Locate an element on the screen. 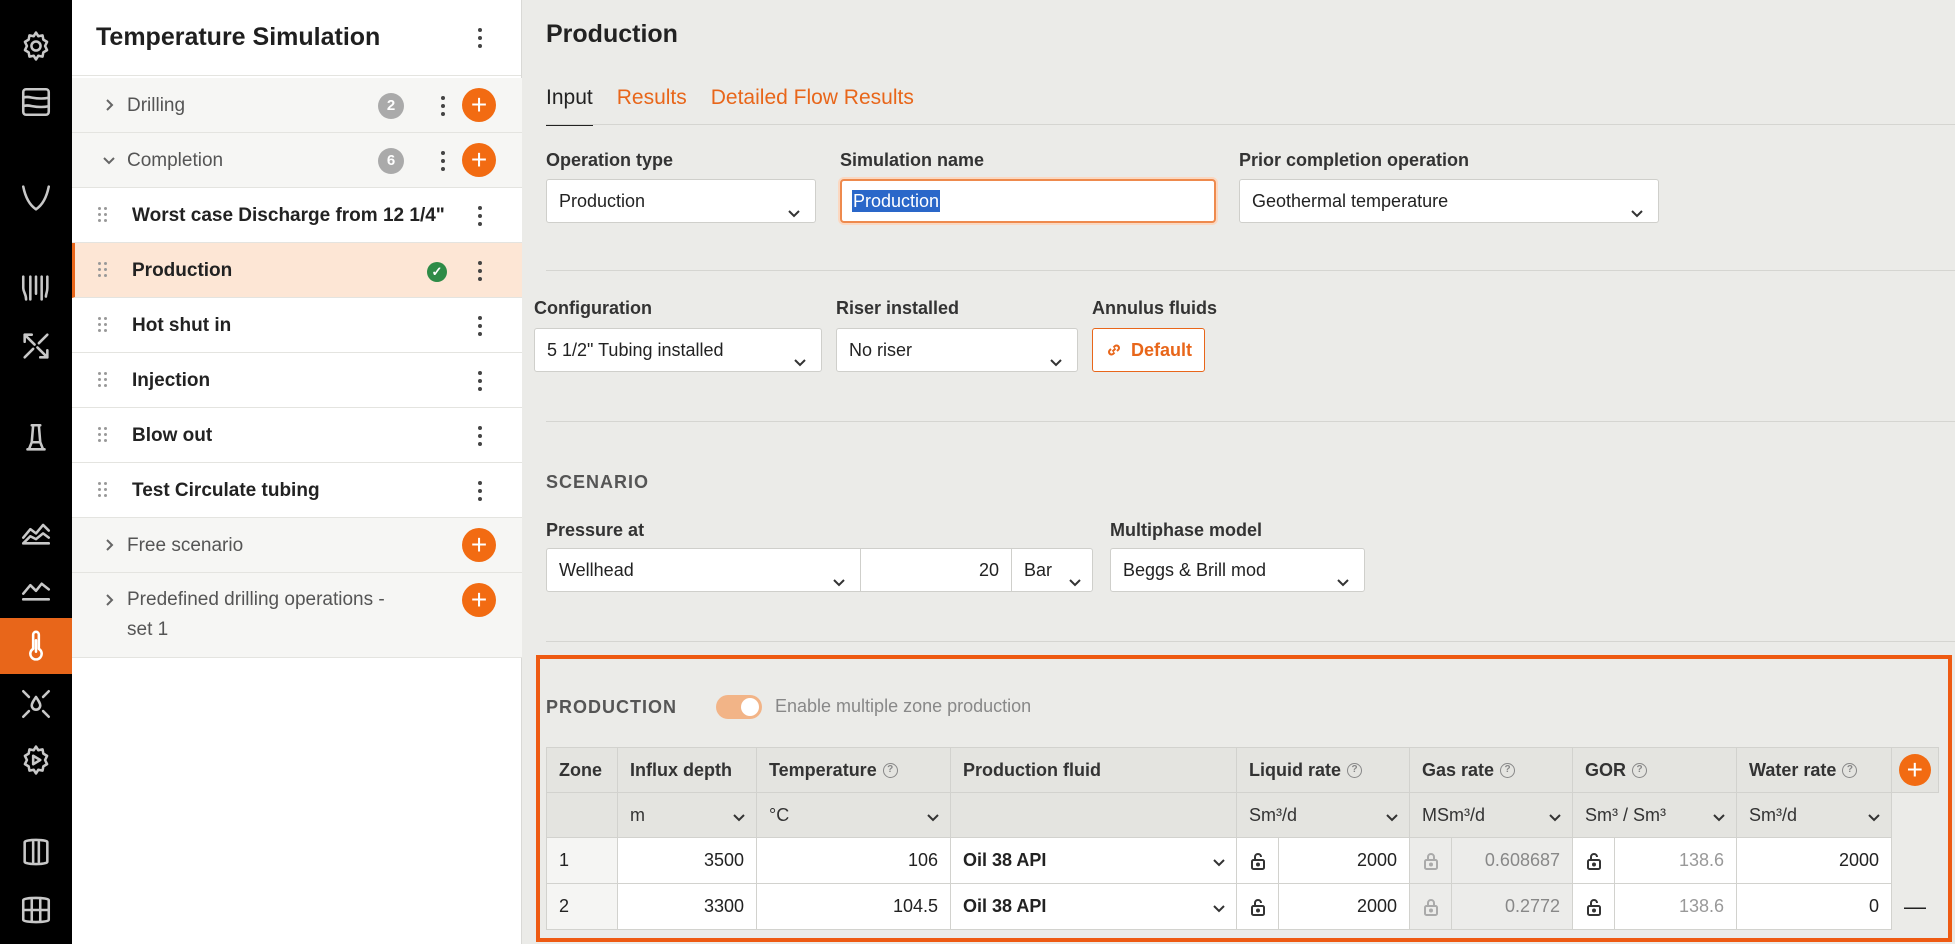 The height and width of the screenshot is (944, 1955). tree-group-drilling: Drilling 2 + is located at coordinates (297, 105).